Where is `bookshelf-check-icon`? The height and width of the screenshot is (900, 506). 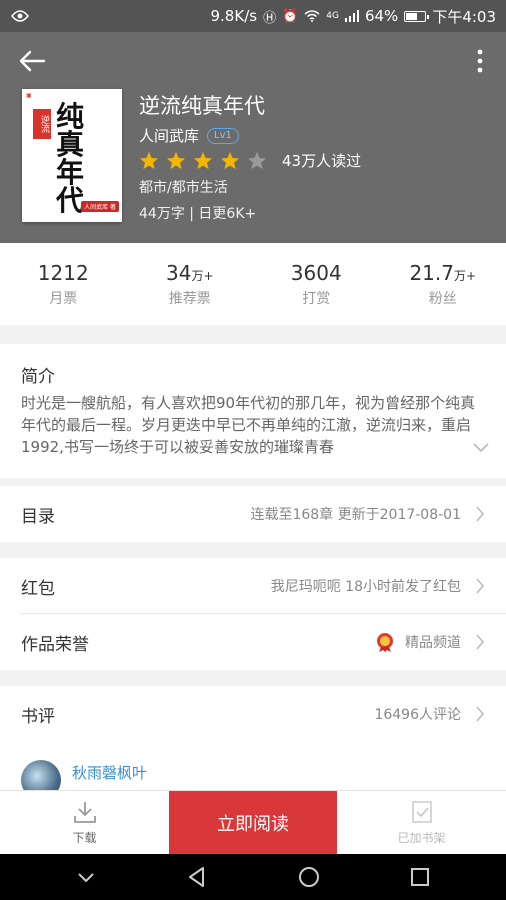
bookshelf-check-icon is located at coordinates (421, 812).